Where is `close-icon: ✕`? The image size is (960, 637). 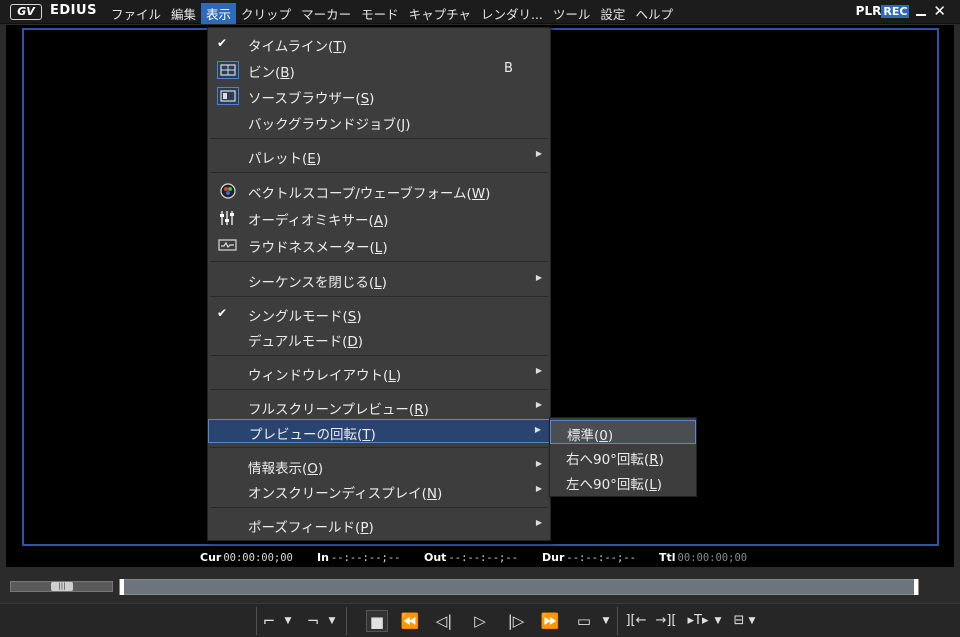
close-icon: ✕ is located at coordinates (939, 11).